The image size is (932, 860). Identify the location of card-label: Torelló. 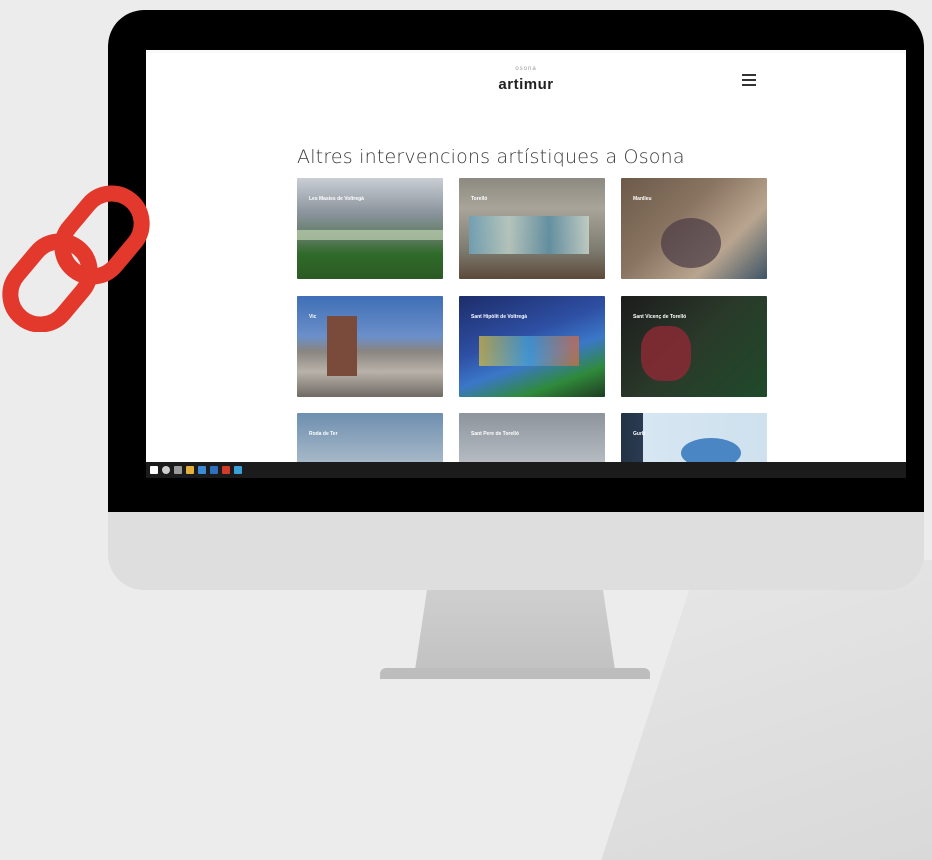
(479, 199).